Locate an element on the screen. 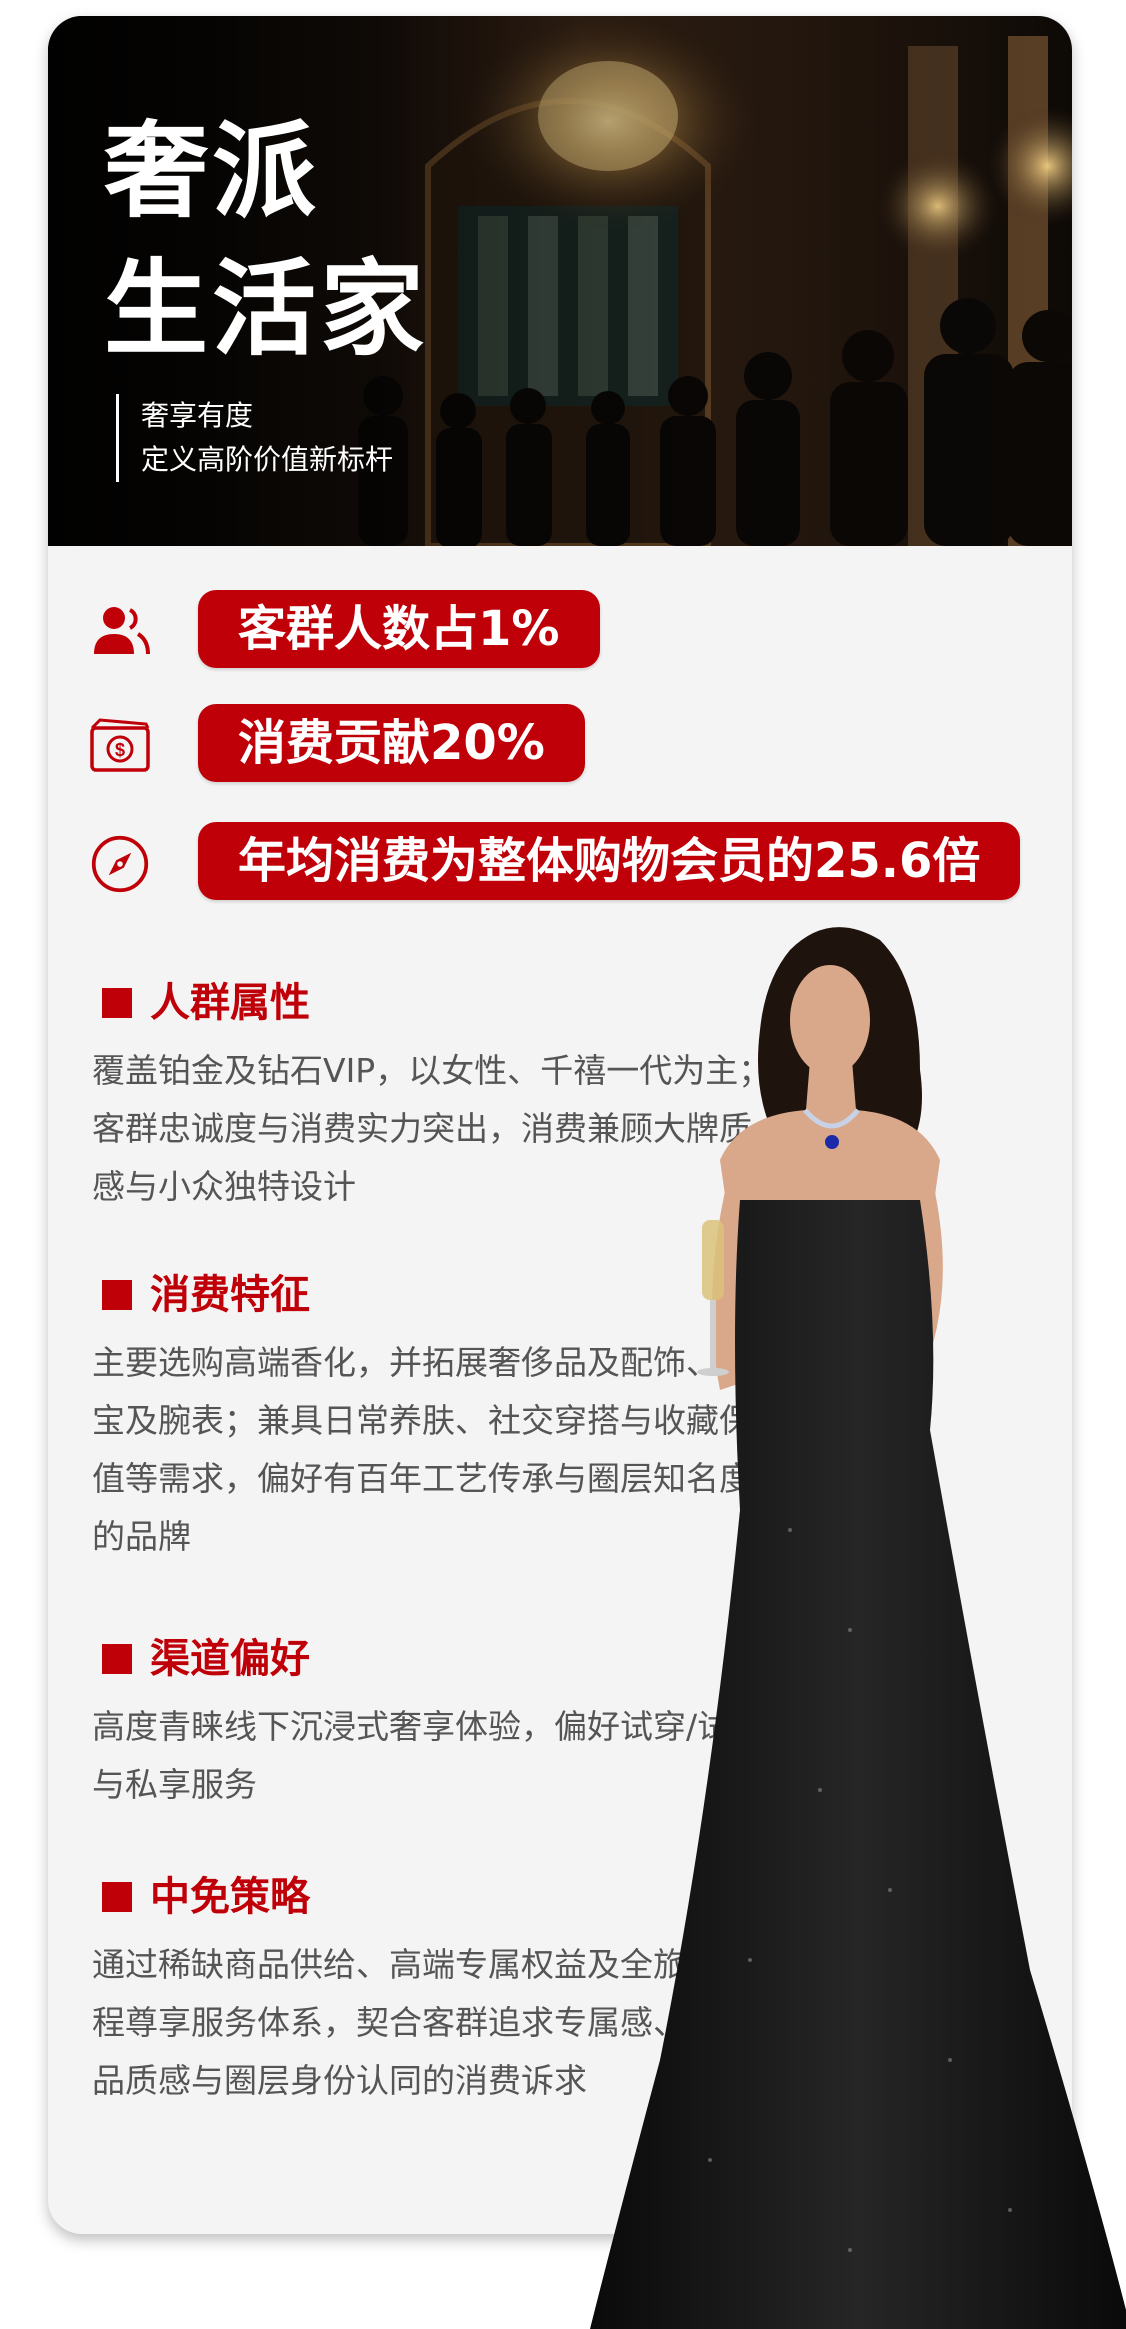  stat-consumption-contribution: $ 消费贡献20% is located at coordinates (575, 745).